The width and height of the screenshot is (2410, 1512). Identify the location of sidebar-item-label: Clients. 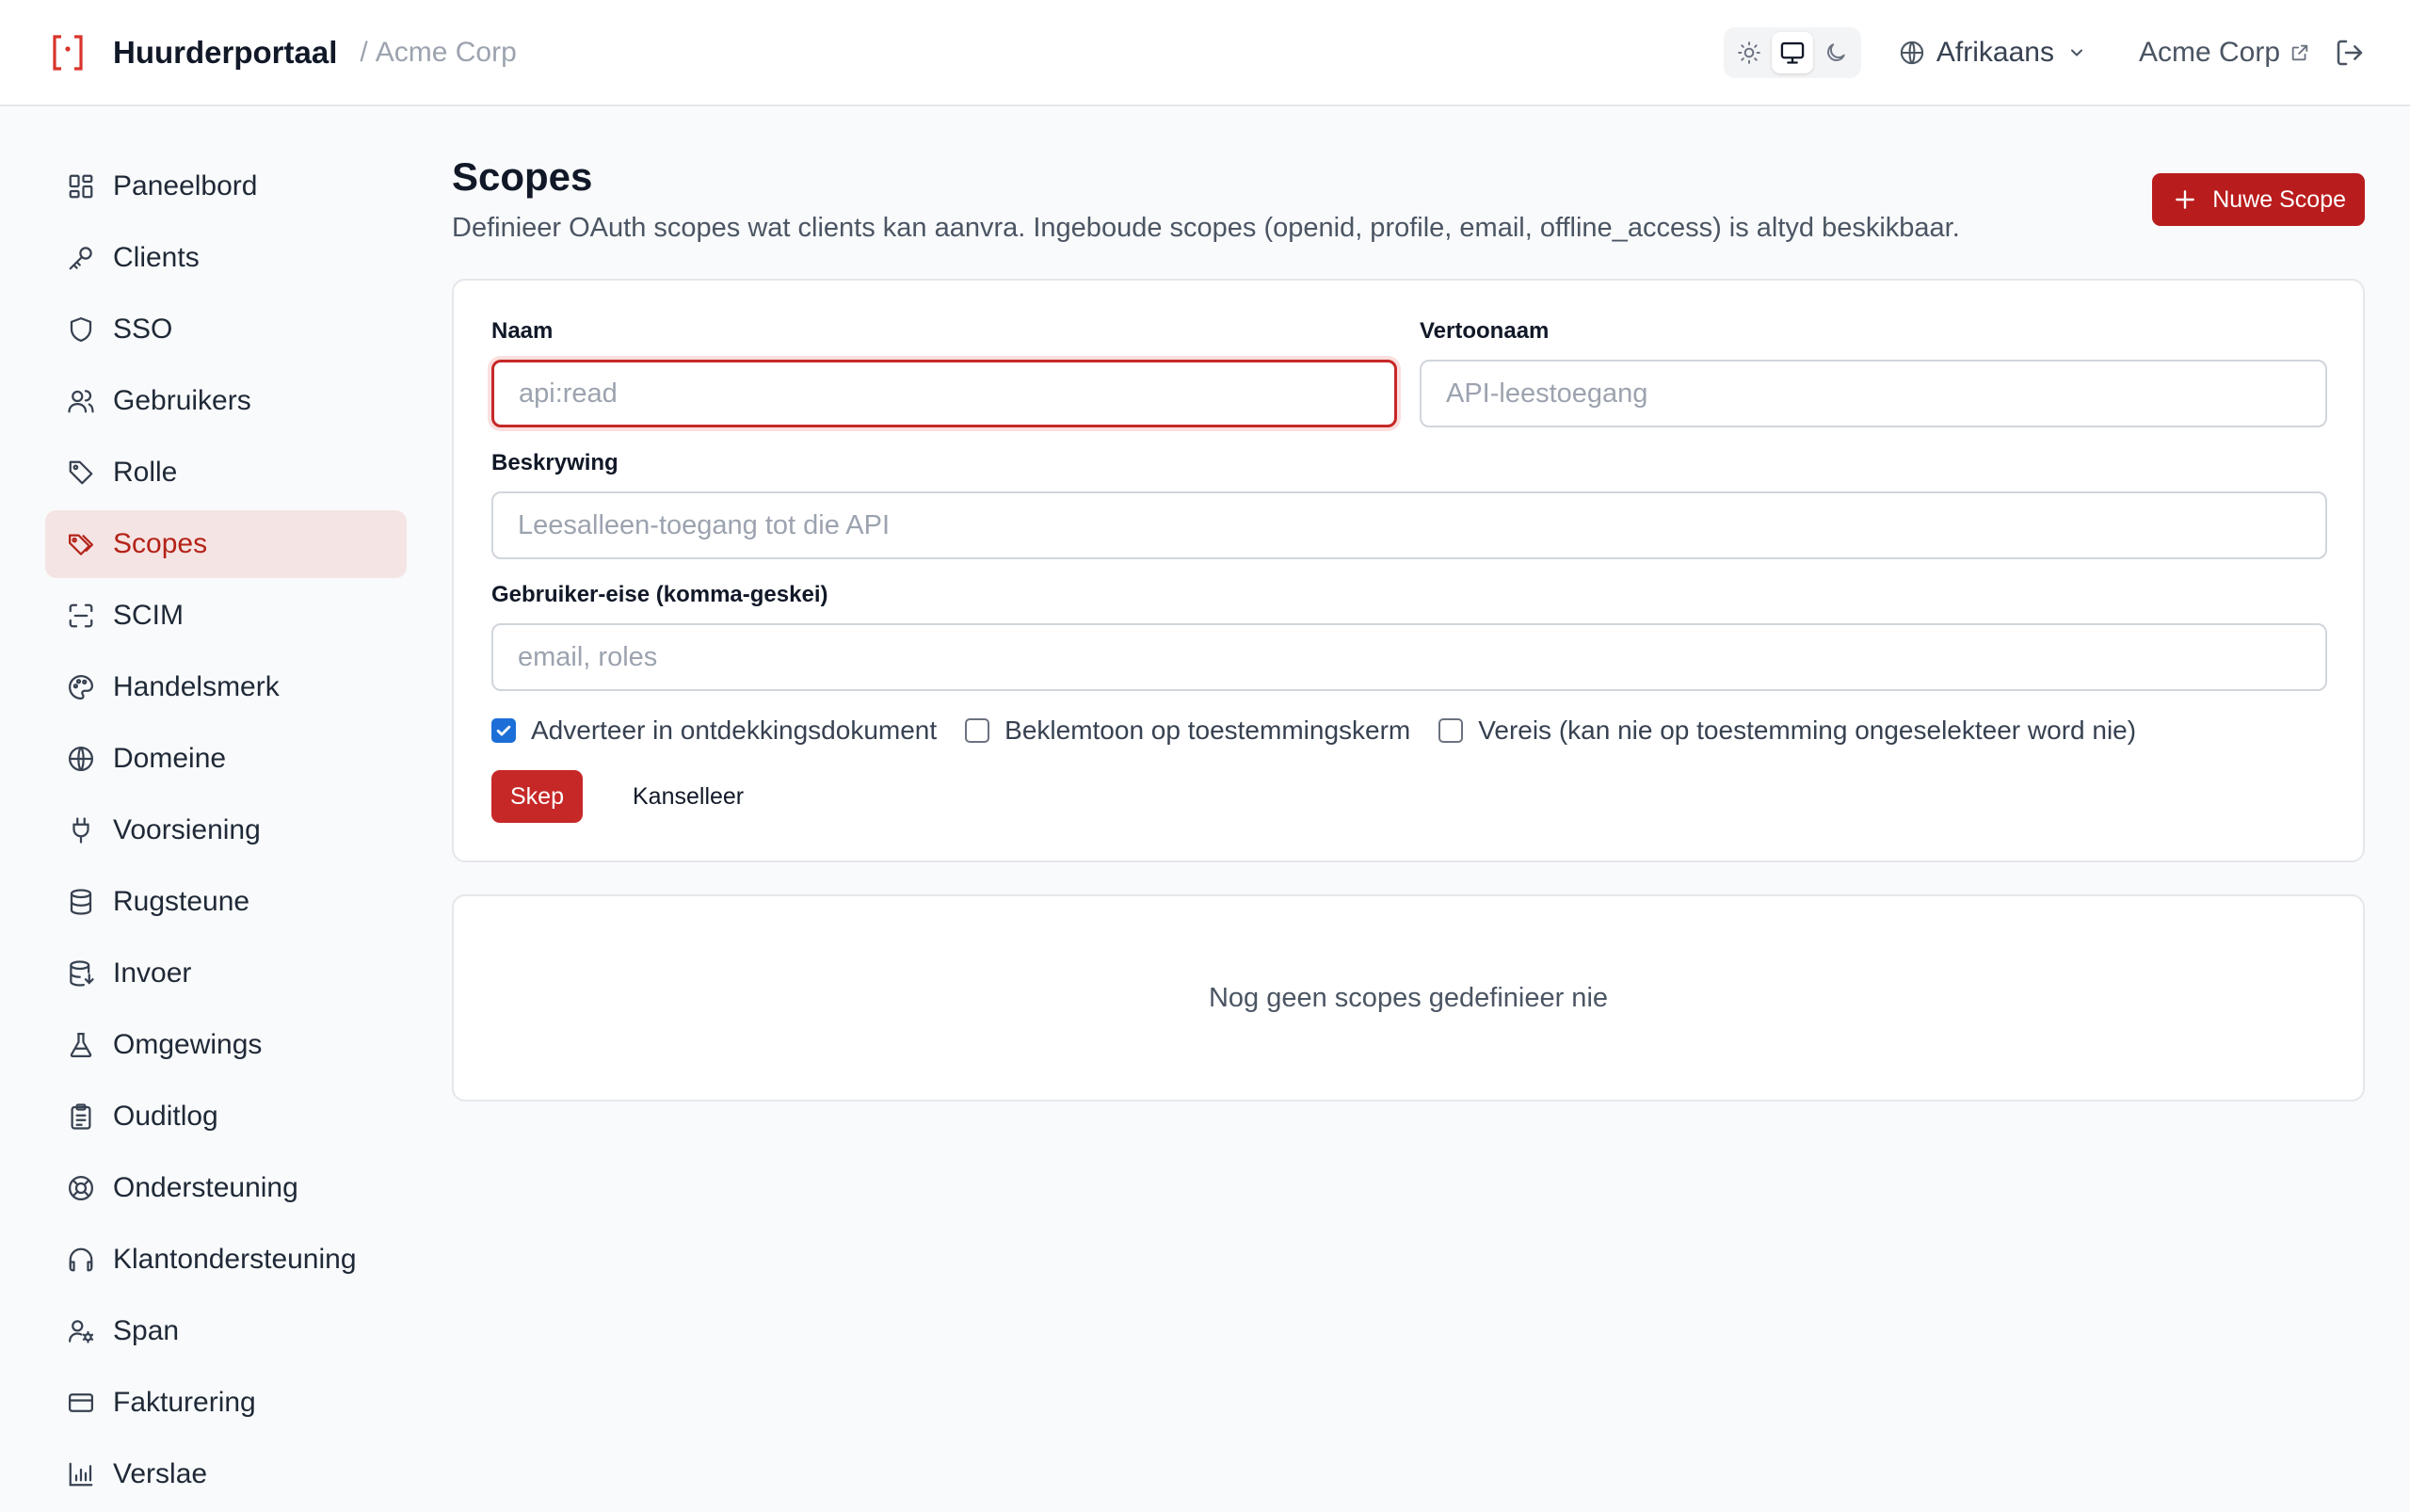
(156, 257).